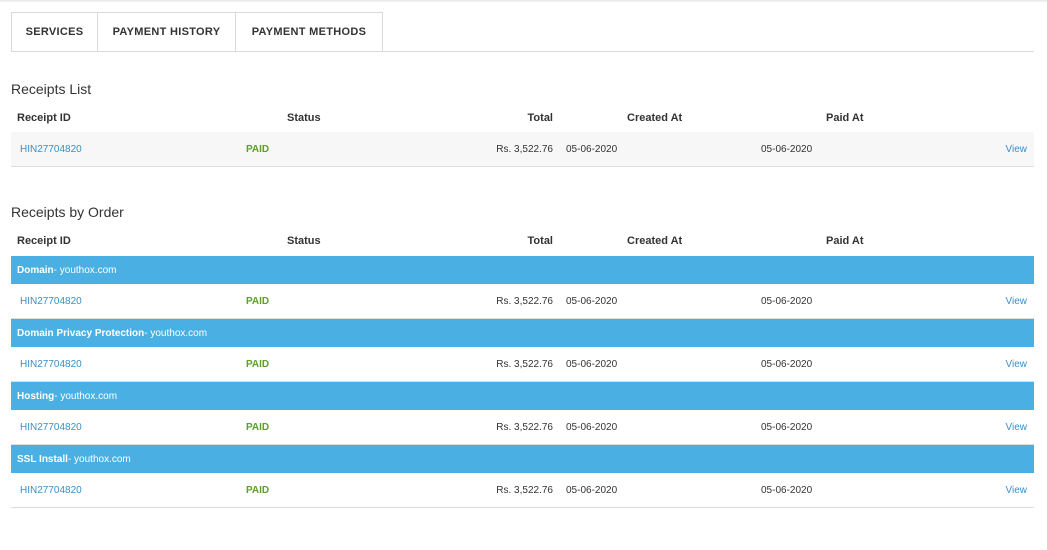 This screenshot has height=550, width=1047. What do you see at coordinates (309, 32) in the screenshot?
I see `tab-payment-methods: PAYMENT METHODS` at bounding box center [309, 32].